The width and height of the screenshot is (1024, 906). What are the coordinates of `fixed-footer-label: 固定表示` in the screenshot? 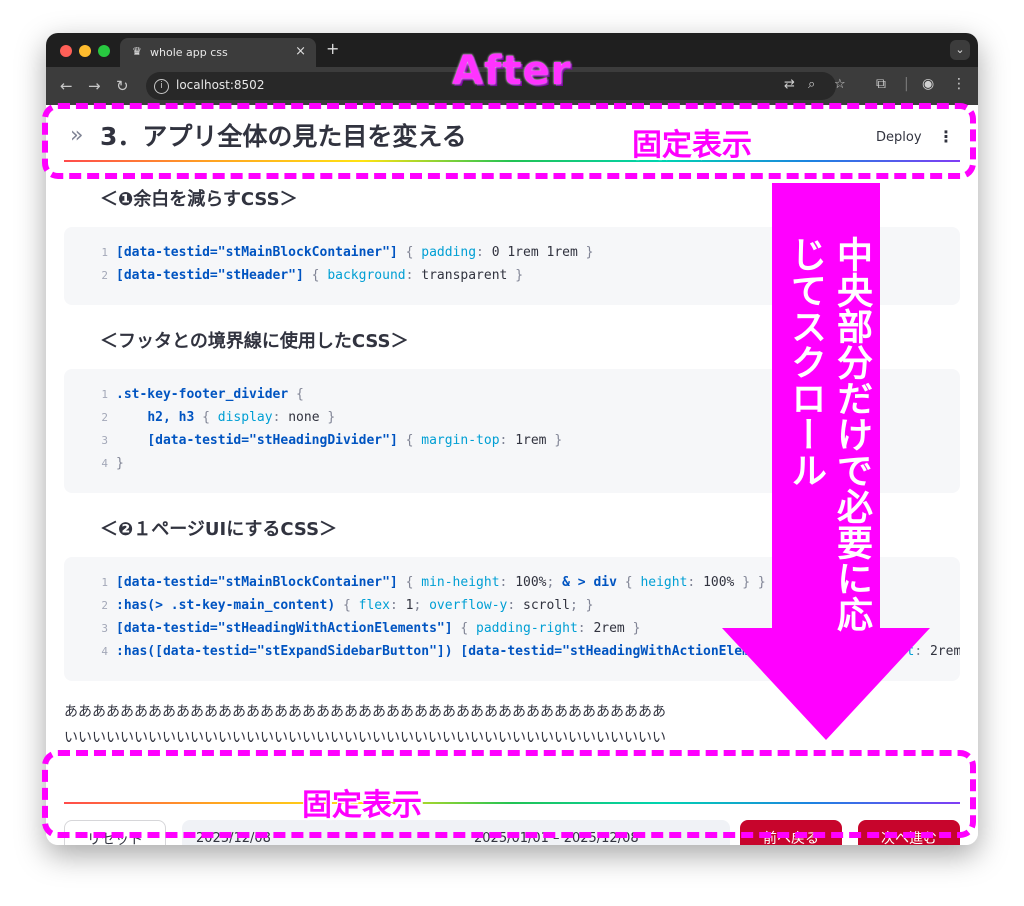 It's located at (362, 805).